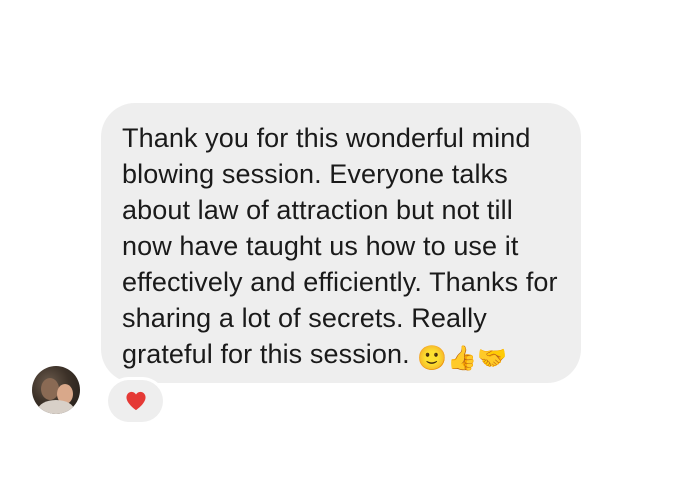  I want to click on thumbs-up-icon: 👍, so click(462, 358).